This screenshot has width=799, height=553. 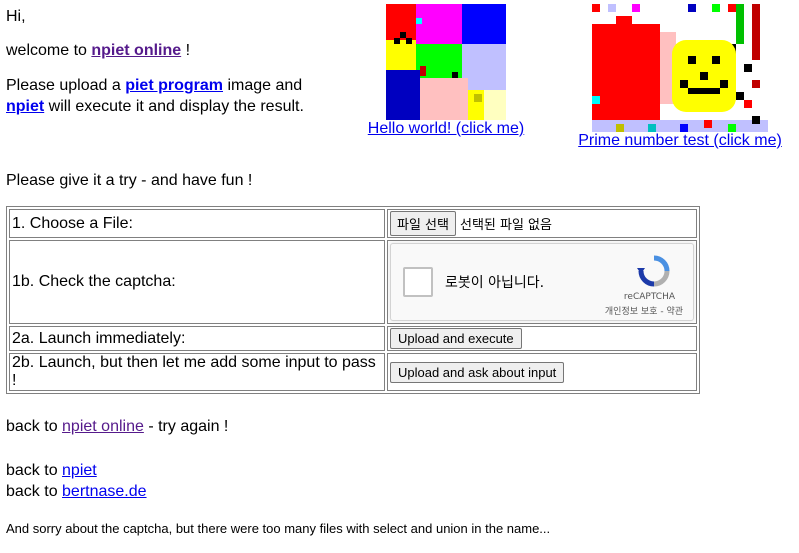 I want to click on recaptcha-brand: reCAPTCHA, so click(x=649, y=297).